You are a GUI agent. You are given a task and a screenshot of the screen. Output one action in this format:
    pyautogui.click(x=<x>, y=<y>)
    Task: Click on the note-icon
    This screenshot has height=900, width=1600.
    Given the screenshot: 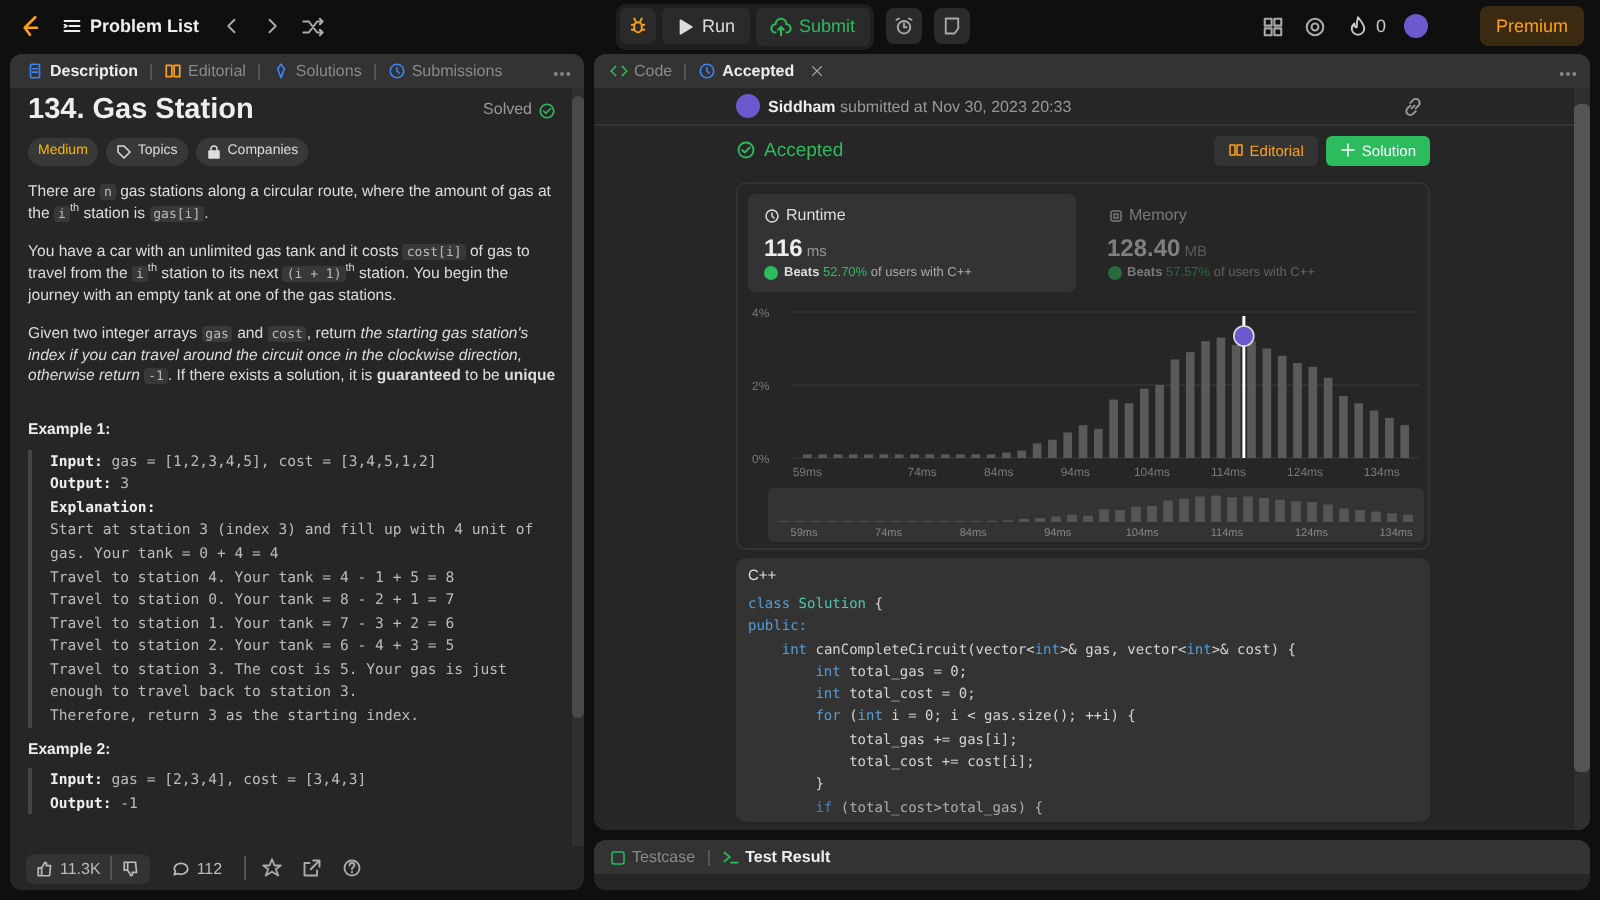 What is the action you would take?
    pyautogui.click(x=951, y=26)
    